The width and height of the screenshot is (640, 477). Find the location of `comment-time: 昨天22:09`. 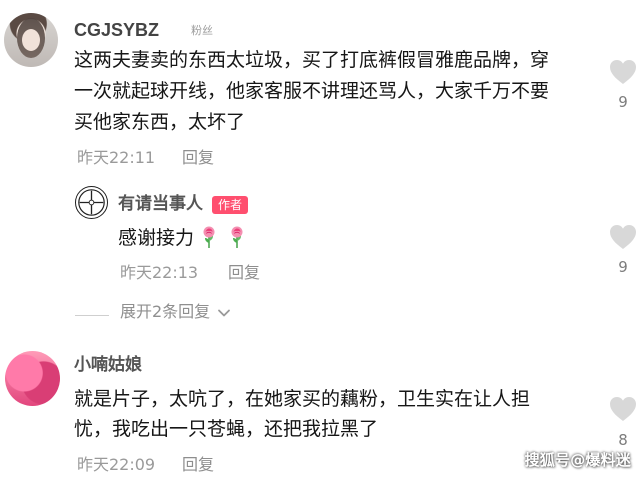

comment-time: 昨天22:09 is located at coordinates (116, 464).